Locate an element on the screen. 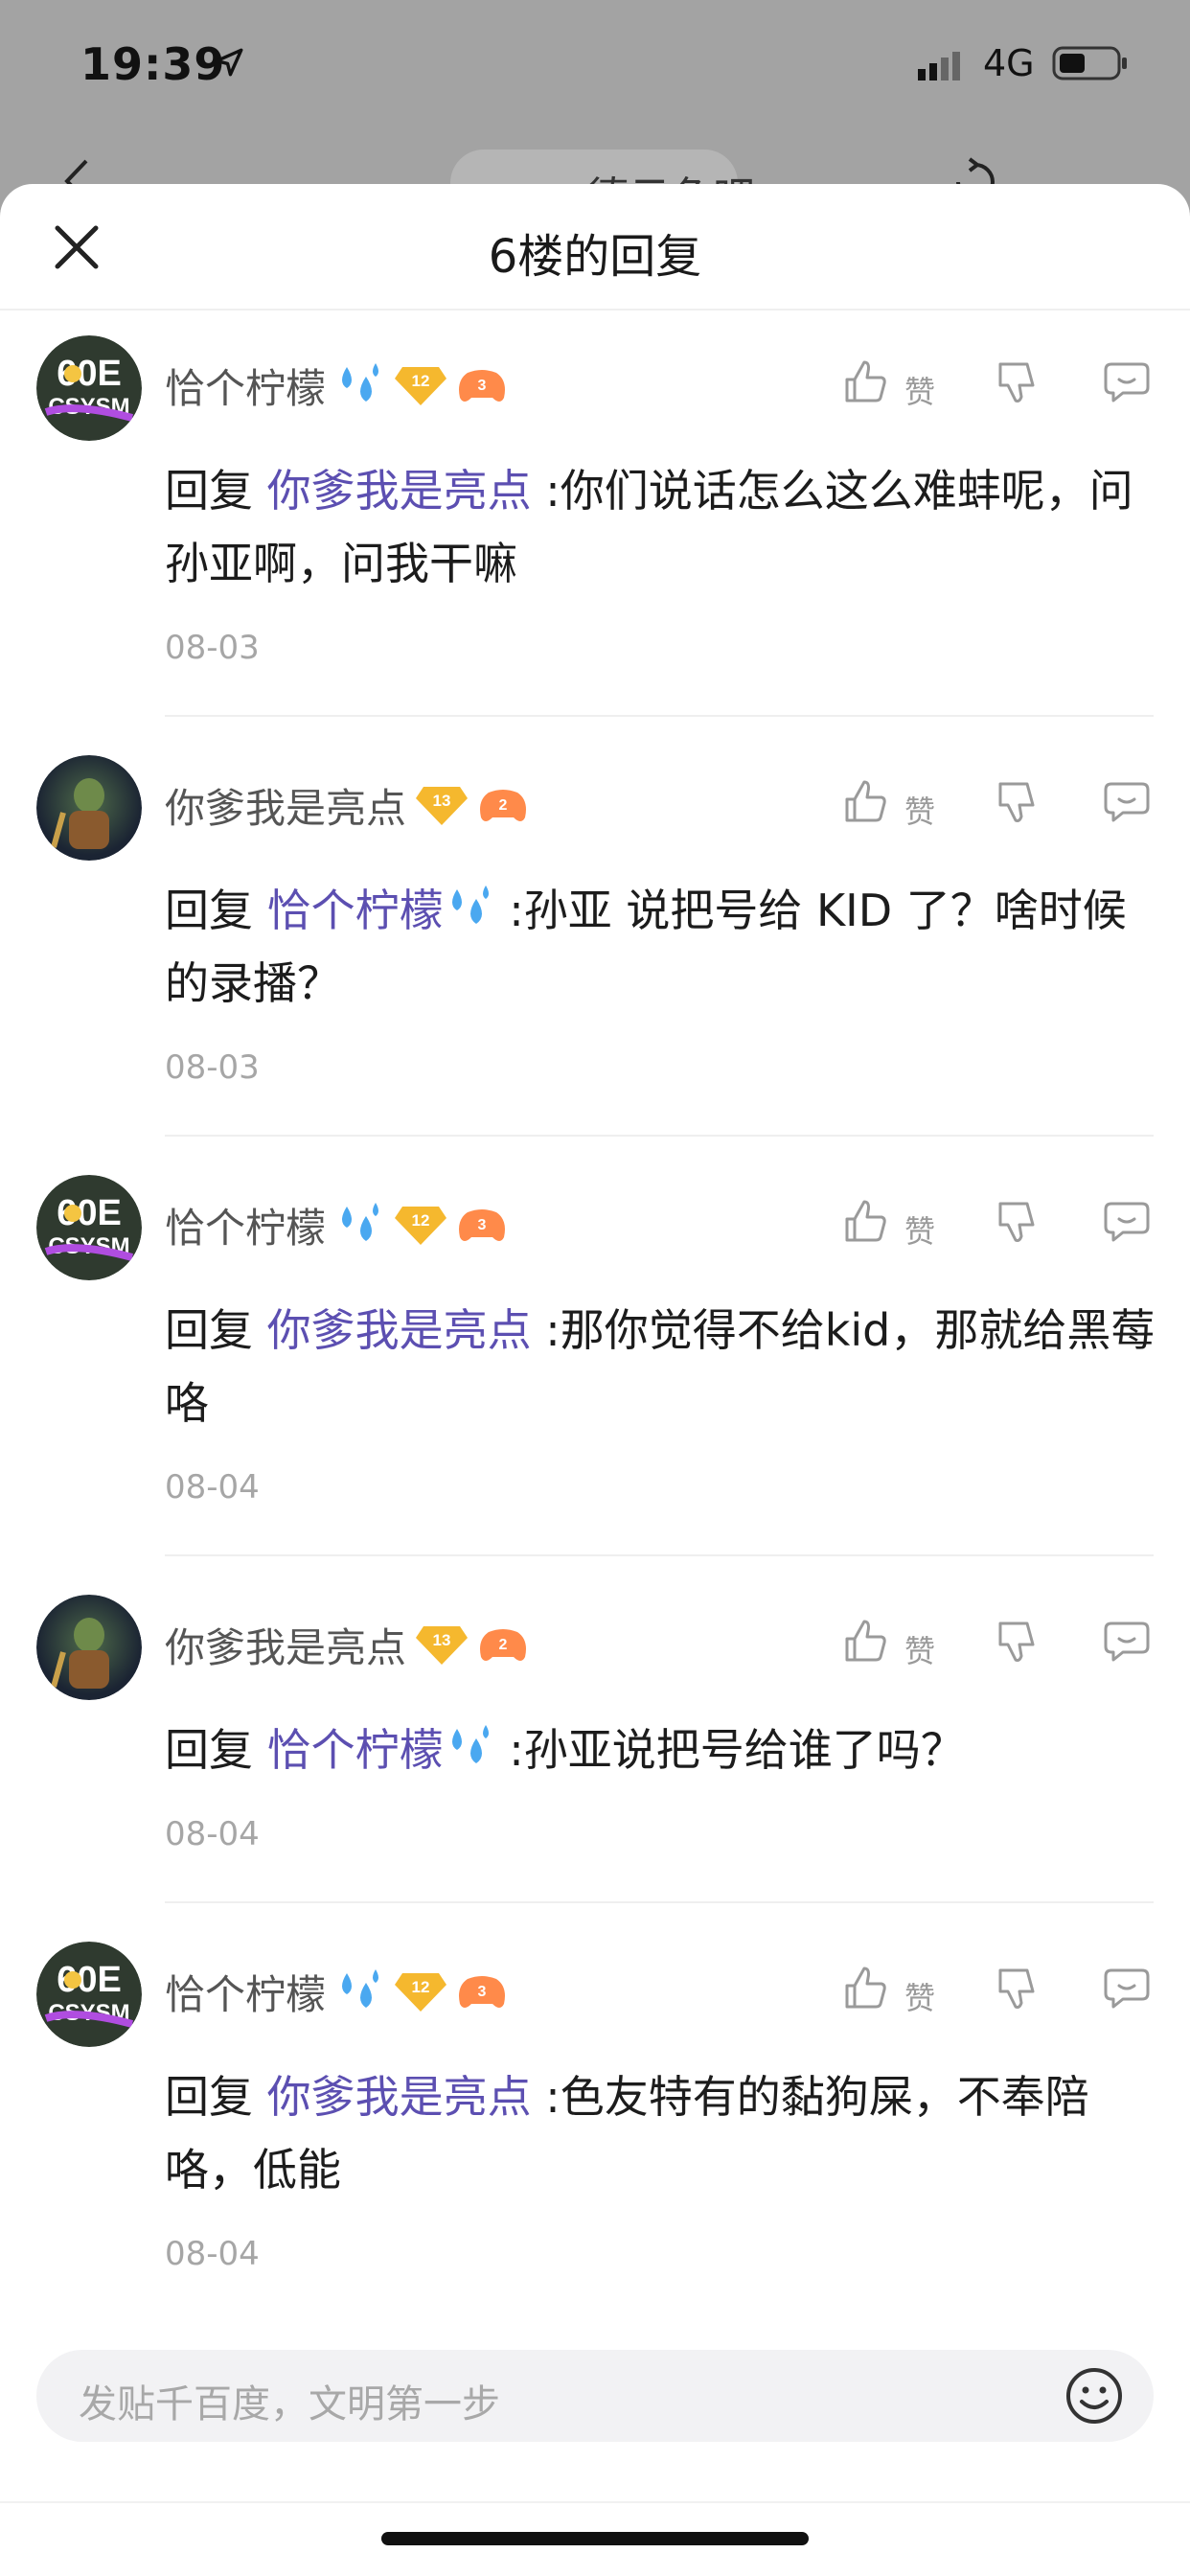 The image size is (1190, 2576). status-bar: 19:39 4G is located at coordinates (595, 63).